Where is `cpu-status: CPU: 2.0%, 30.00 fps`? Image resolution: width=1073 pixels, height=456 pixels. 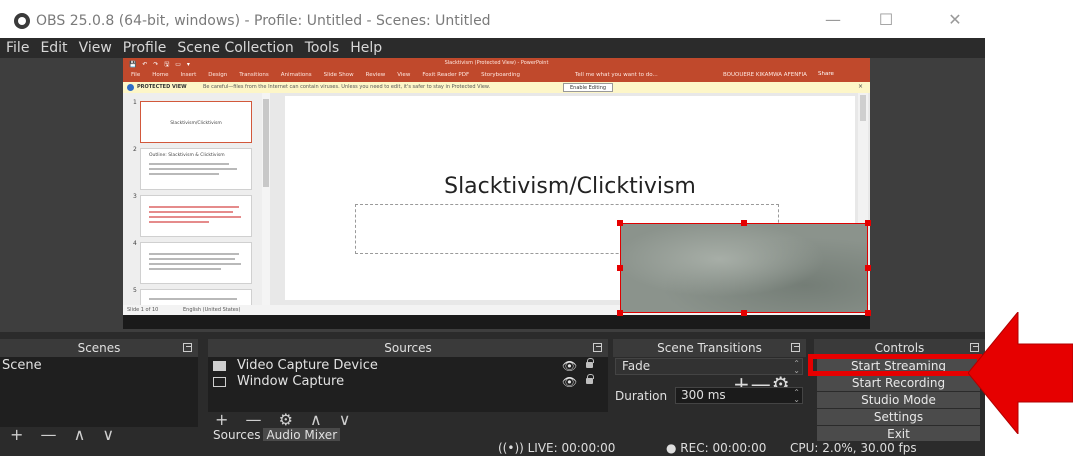 cpu-status: CPU: 2.0%, 30.00 fps is located at coordinates (853, 448).